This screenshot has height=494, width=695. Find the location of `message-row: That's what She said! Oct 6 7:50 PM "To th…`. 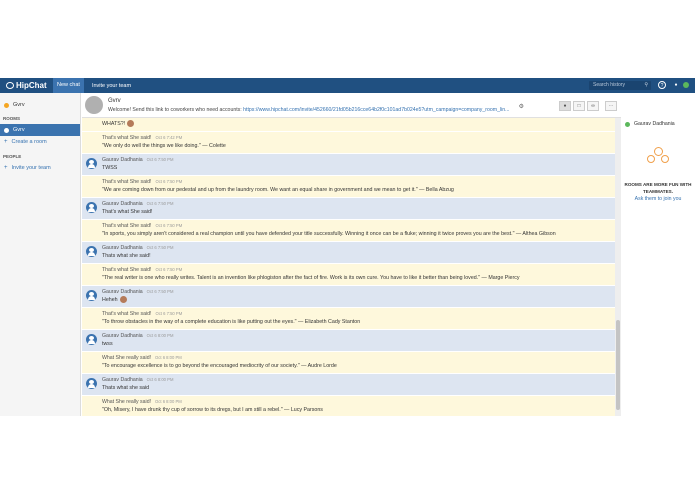

message-row: That's what She said! Oct 6 7:50 PM "To th… is located at coordinates (348, 319).